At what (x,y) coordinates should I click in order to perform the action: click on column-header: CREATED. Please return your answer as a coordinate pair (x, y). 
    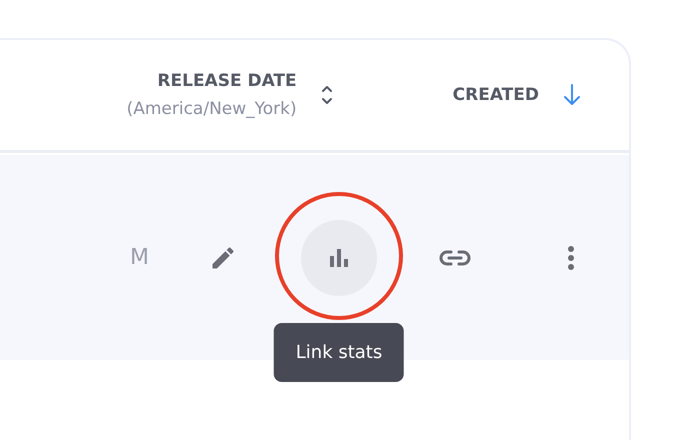
    Looking at the image, I should click on (495, 95).